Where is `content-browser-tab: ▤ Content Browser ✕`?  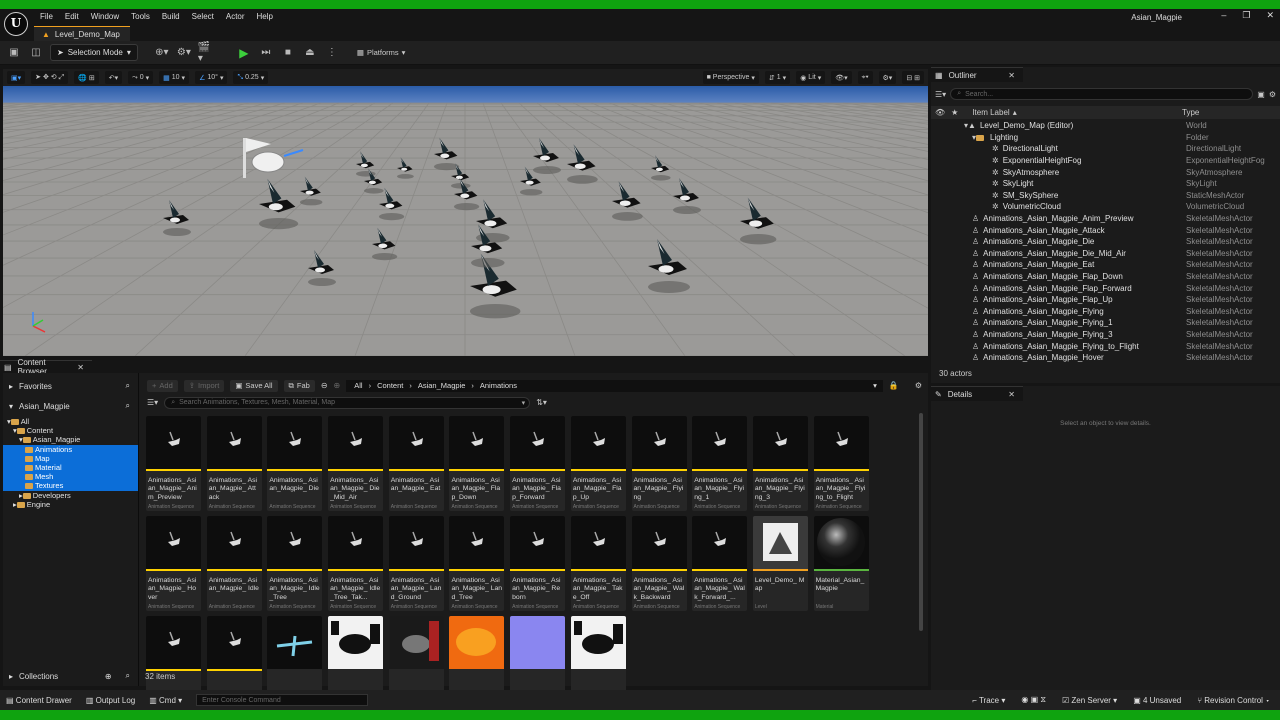
content-browser-tab: ▤ Content Browser ✕ is located at coordinates (46, 367).